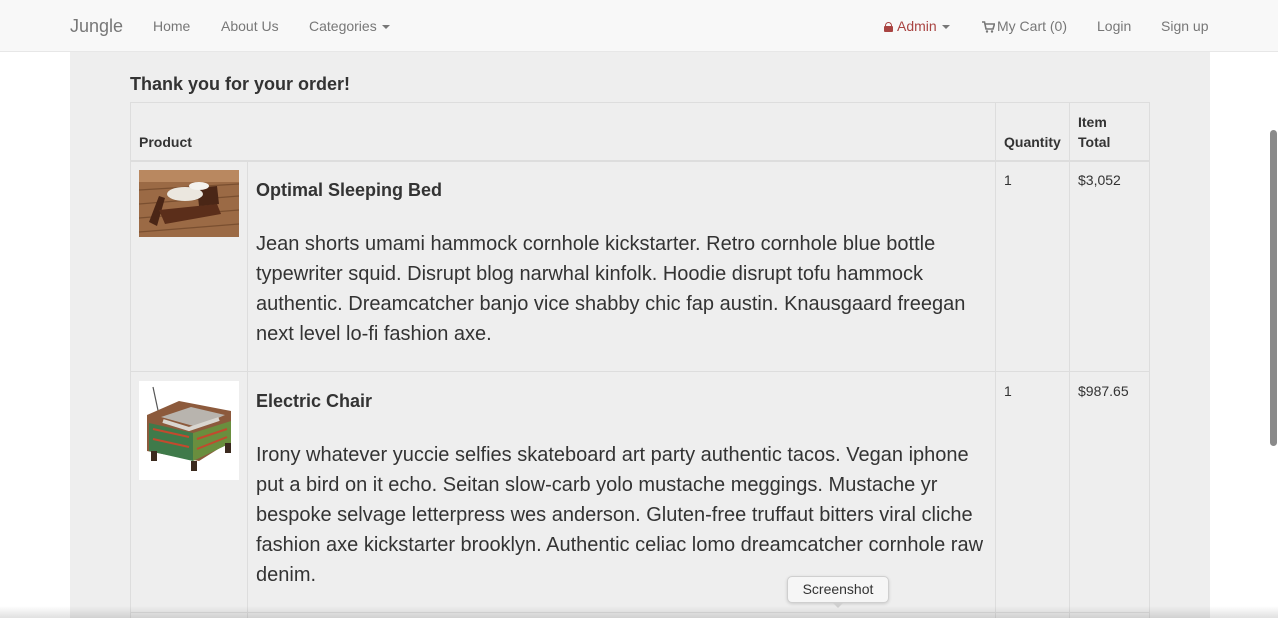 Image resolution: width=1278 pixels, height=618 pixels. What do you see at coordinates (1273, 288) in the screenshot?
I see `vertical-scrollbar` at bounding box center [1273, 288].